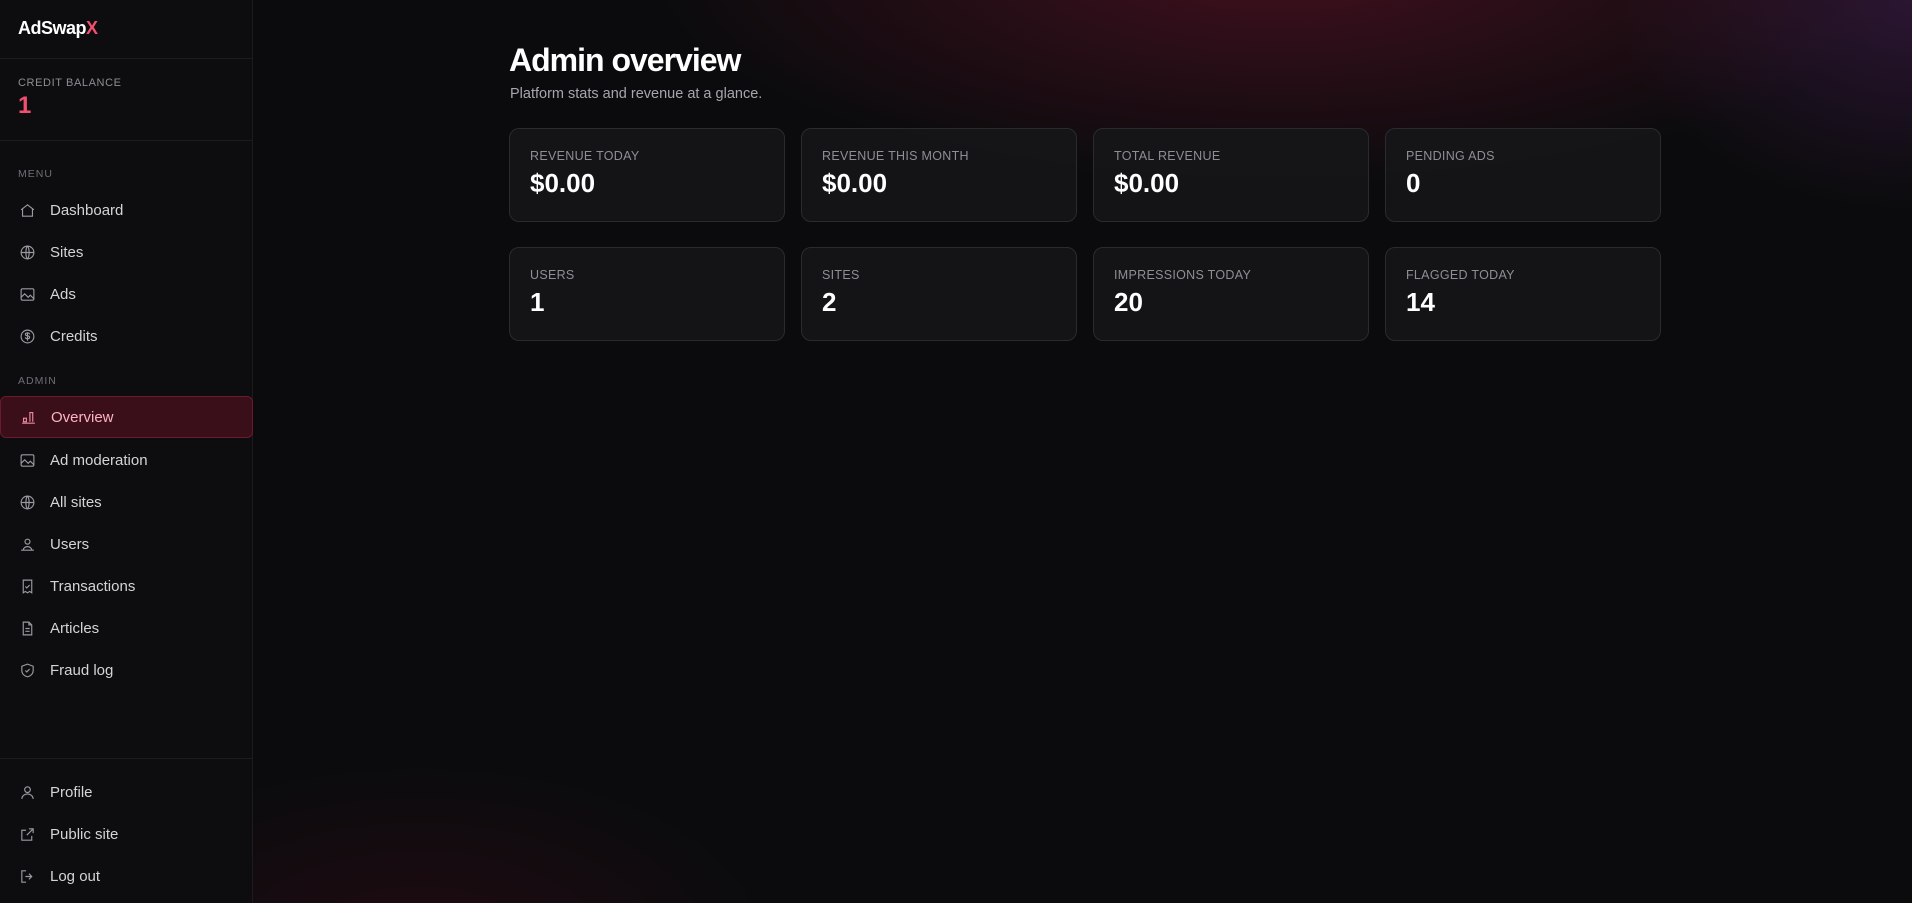 This screenshot has width=1912, height=903. Describe the element at coordinates (27, 336) in the screenshot. I see `dollar-circle-icon` at that location.